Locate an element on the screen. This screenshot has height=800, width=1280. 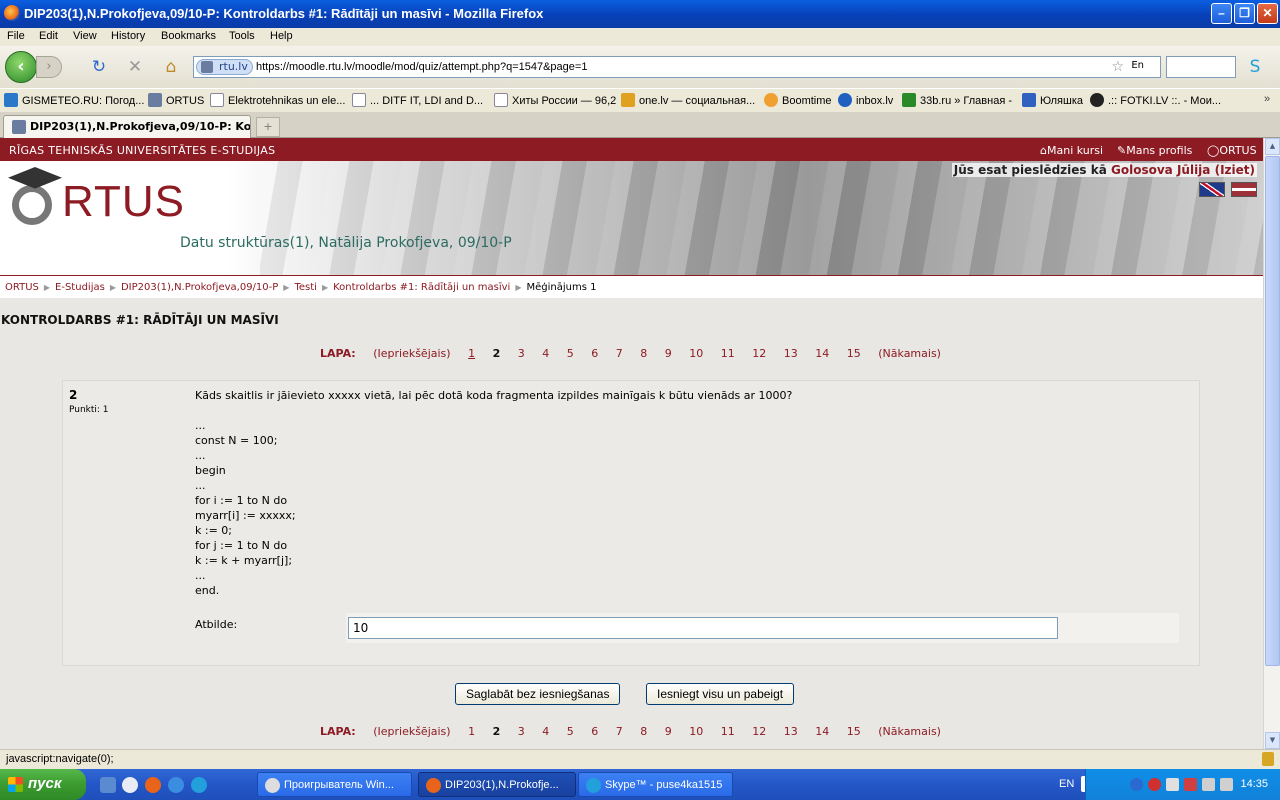
menu-history: History is located at coordinates (128, 36).